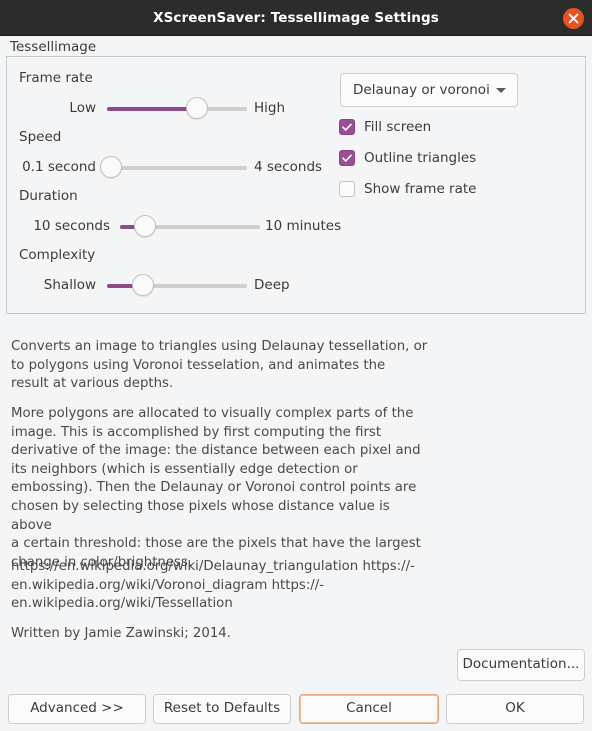  What do you see at coordinates (573, 18) in the screenshot?
I see `close-icon` at bounding box center [573, 18].